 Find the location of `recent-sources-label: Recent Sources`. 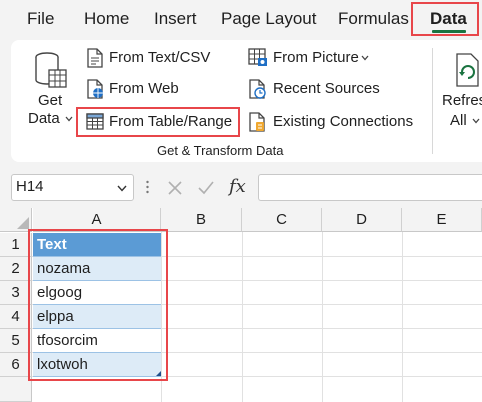

recent-sources-label: Recent Sources is located at coordinates (326, 88).